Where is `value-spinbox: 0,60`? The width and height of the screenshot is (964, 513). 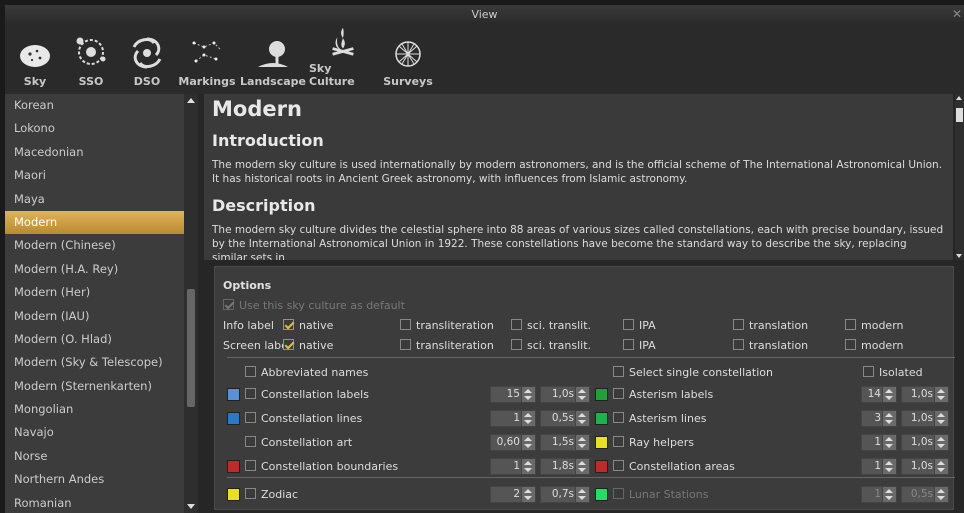 value-spinbox: 0,60 is located at coordinates (513, 442).